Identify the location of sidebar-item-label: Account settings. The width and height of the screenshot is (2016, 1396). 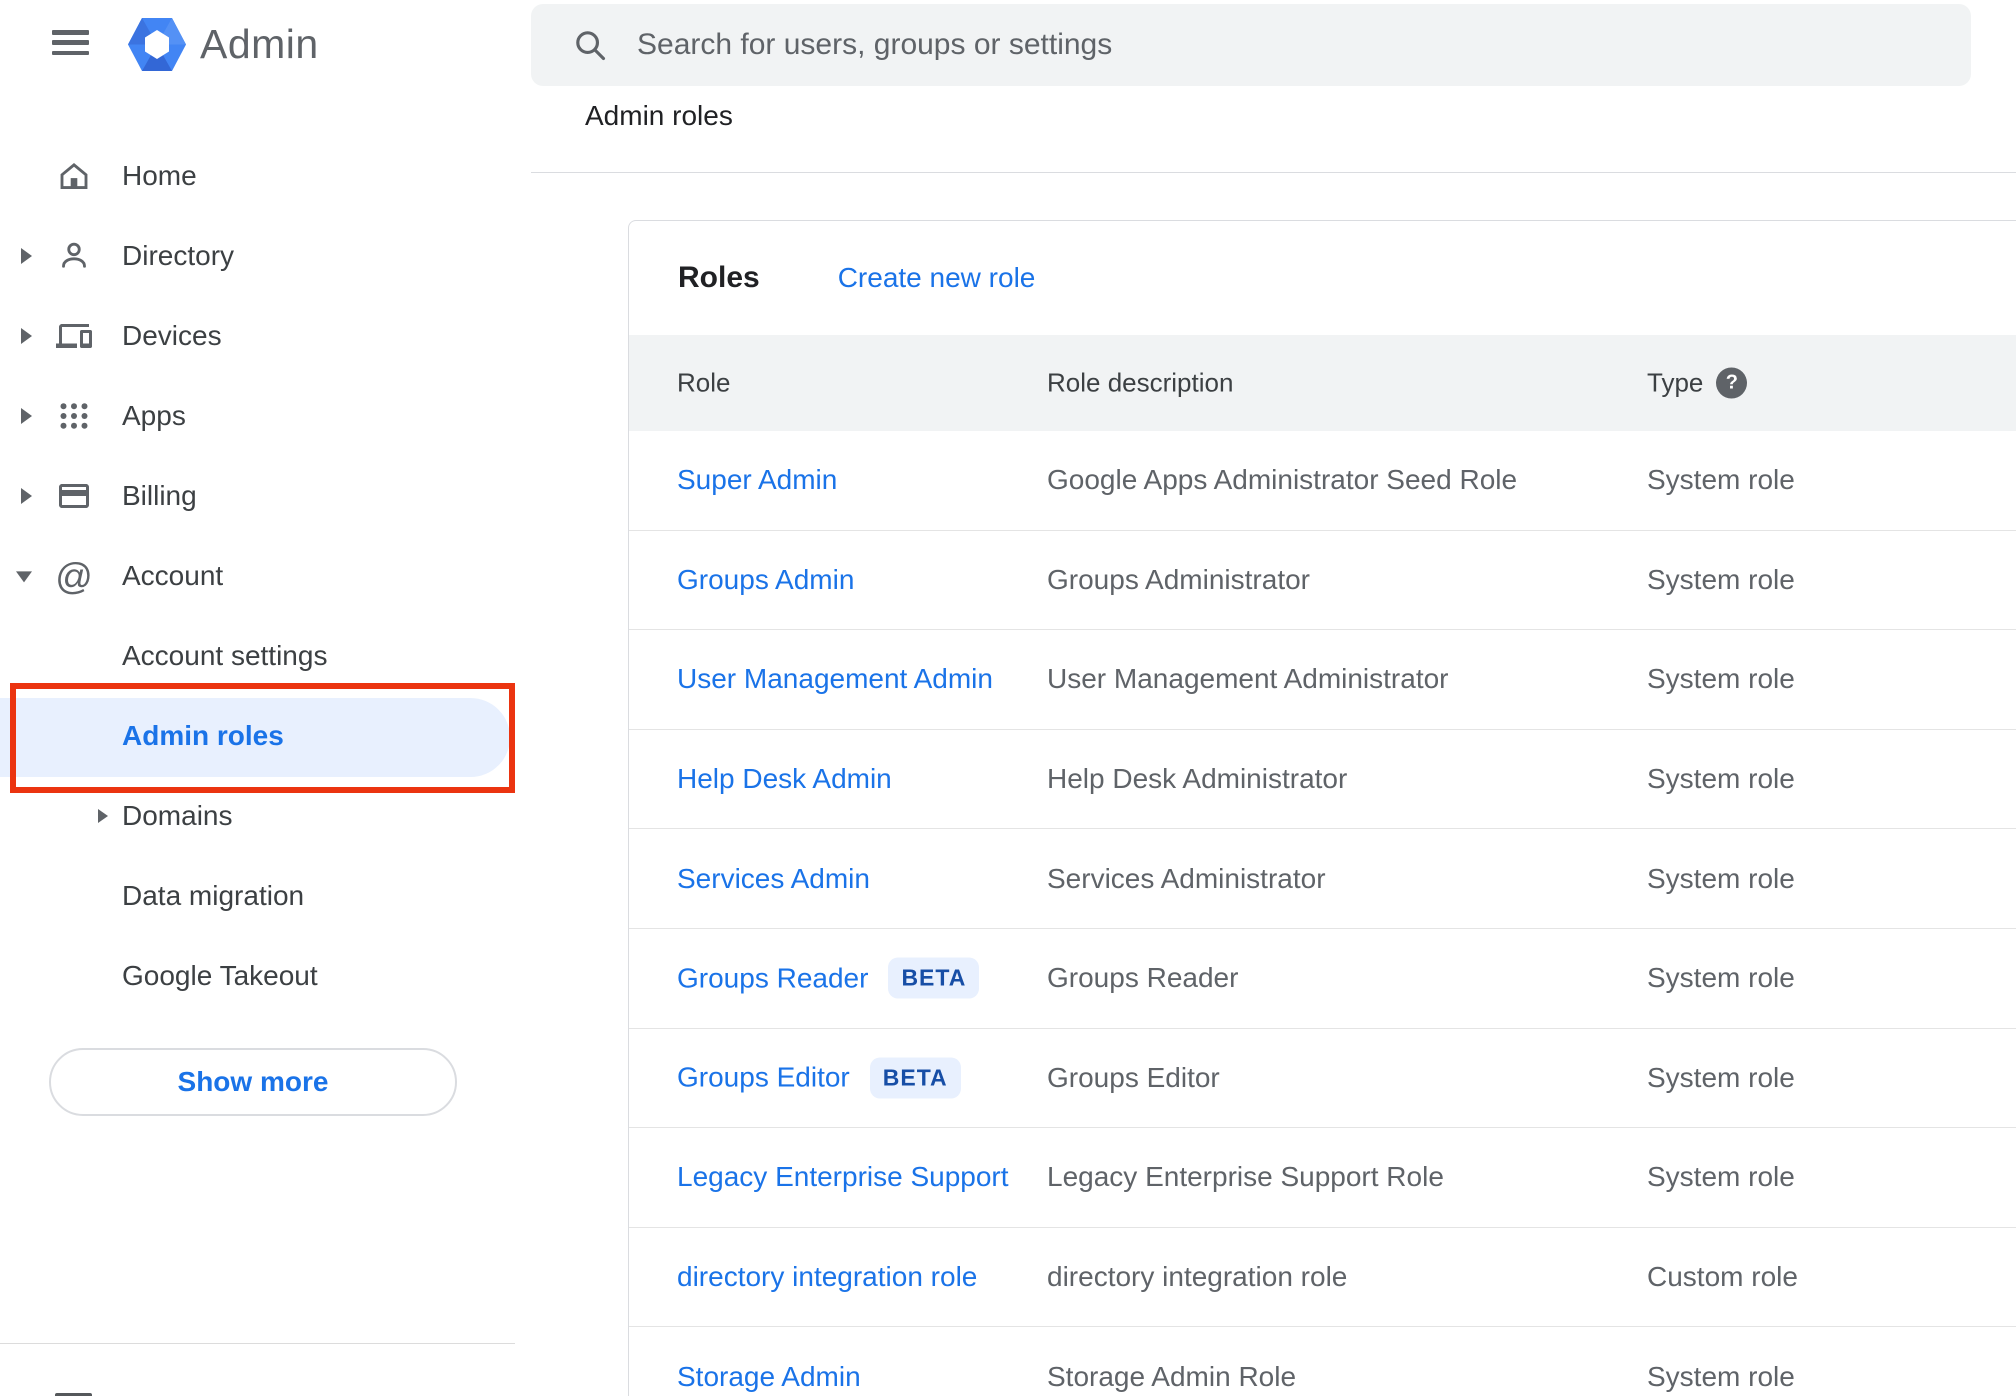
(225, 655).